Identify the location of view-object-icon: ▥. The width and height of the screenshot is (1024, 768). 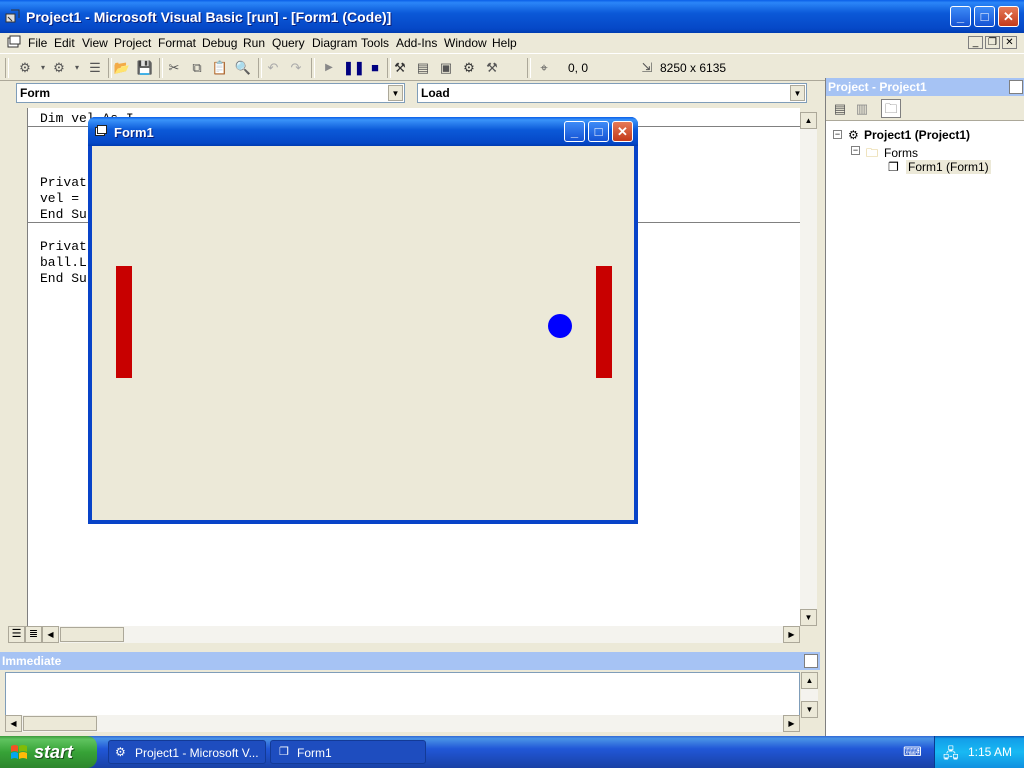
(862, 108).